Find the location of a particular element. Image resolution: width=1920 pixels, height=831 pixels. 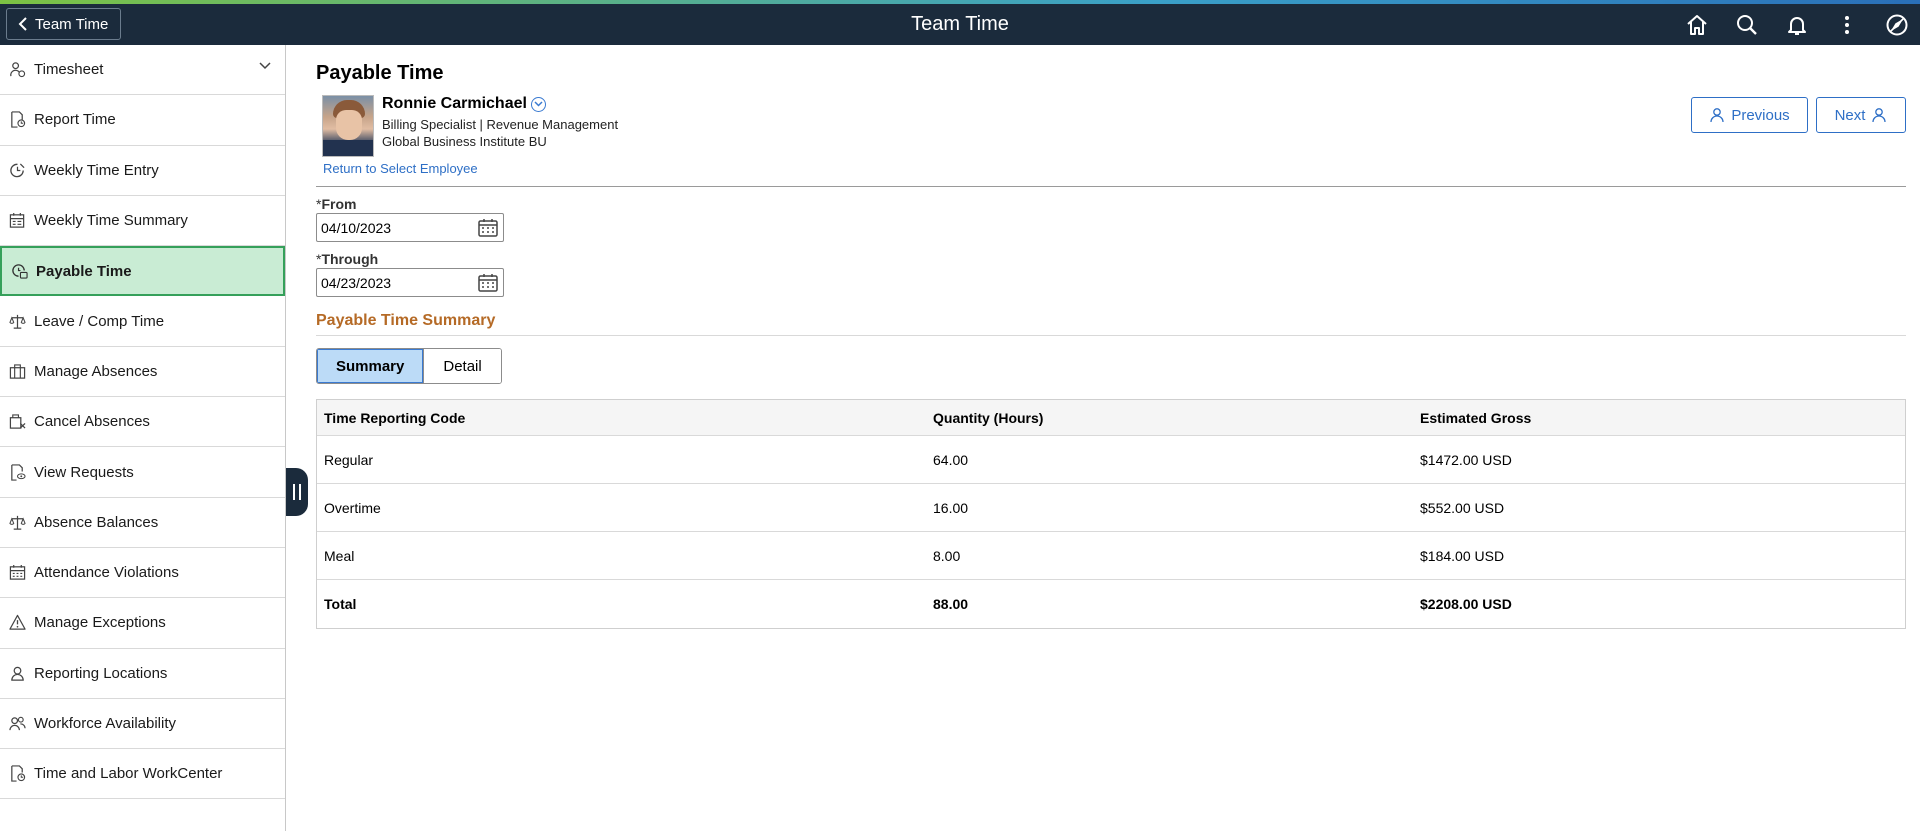

sidebar-item-time-and-labor-workcenter: Time and Labor WorkCenter is located at coordinates (142, 774).